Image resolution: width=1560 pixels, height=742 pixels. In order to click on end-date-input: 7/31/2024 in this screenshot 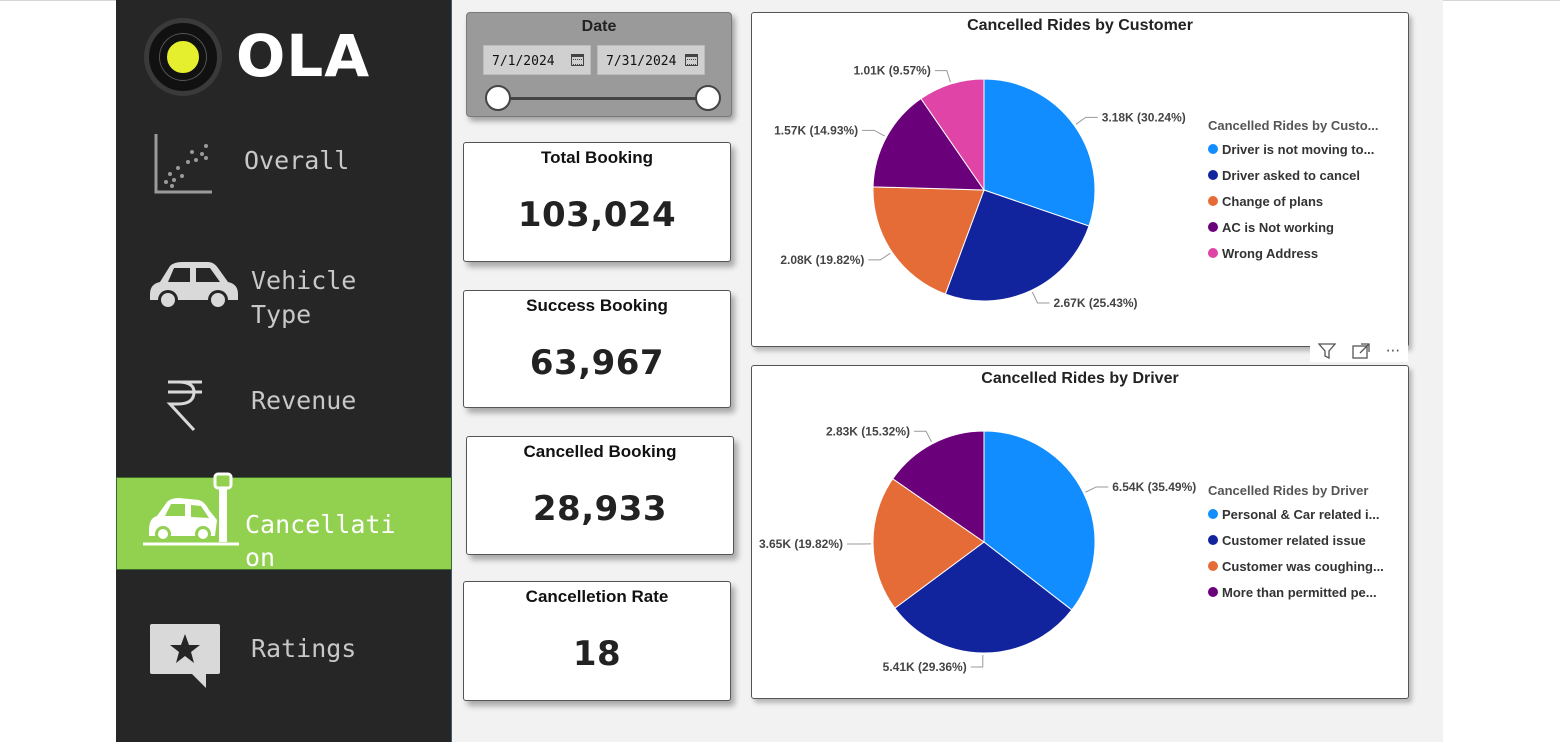, I will do `click(651, 60)`.